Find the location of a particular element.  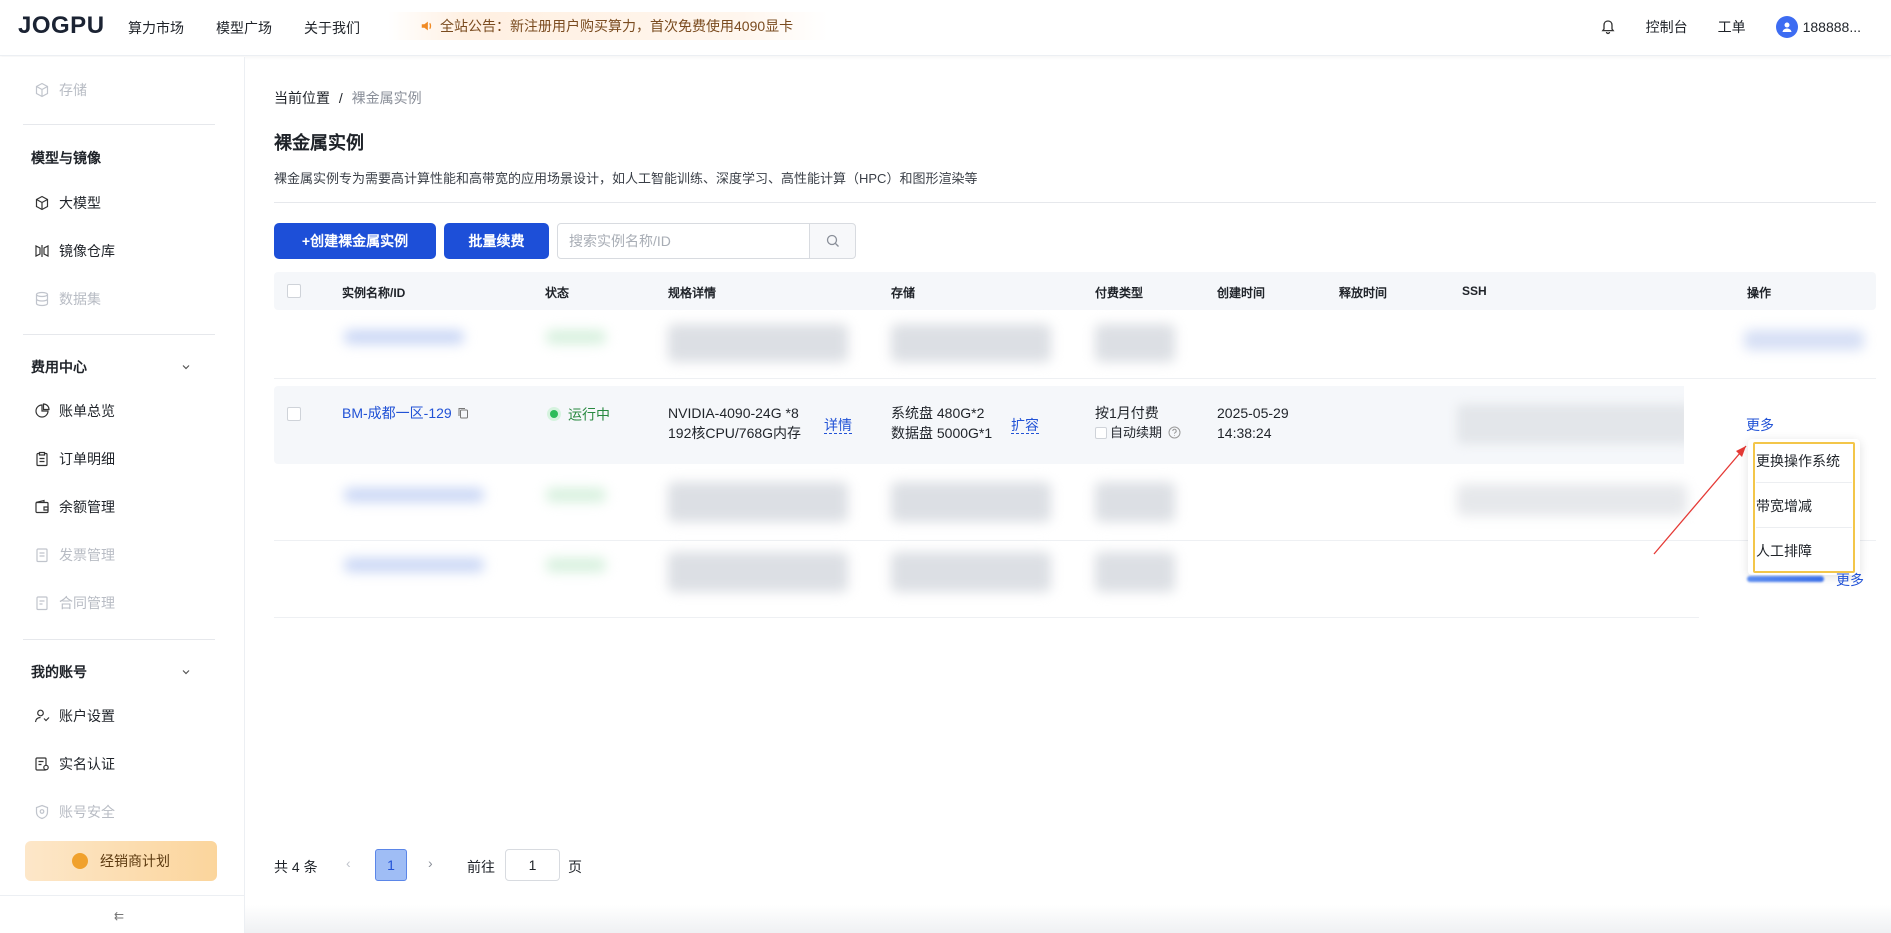

expand-link: 扩容 is located at coordinates (1025, 425).